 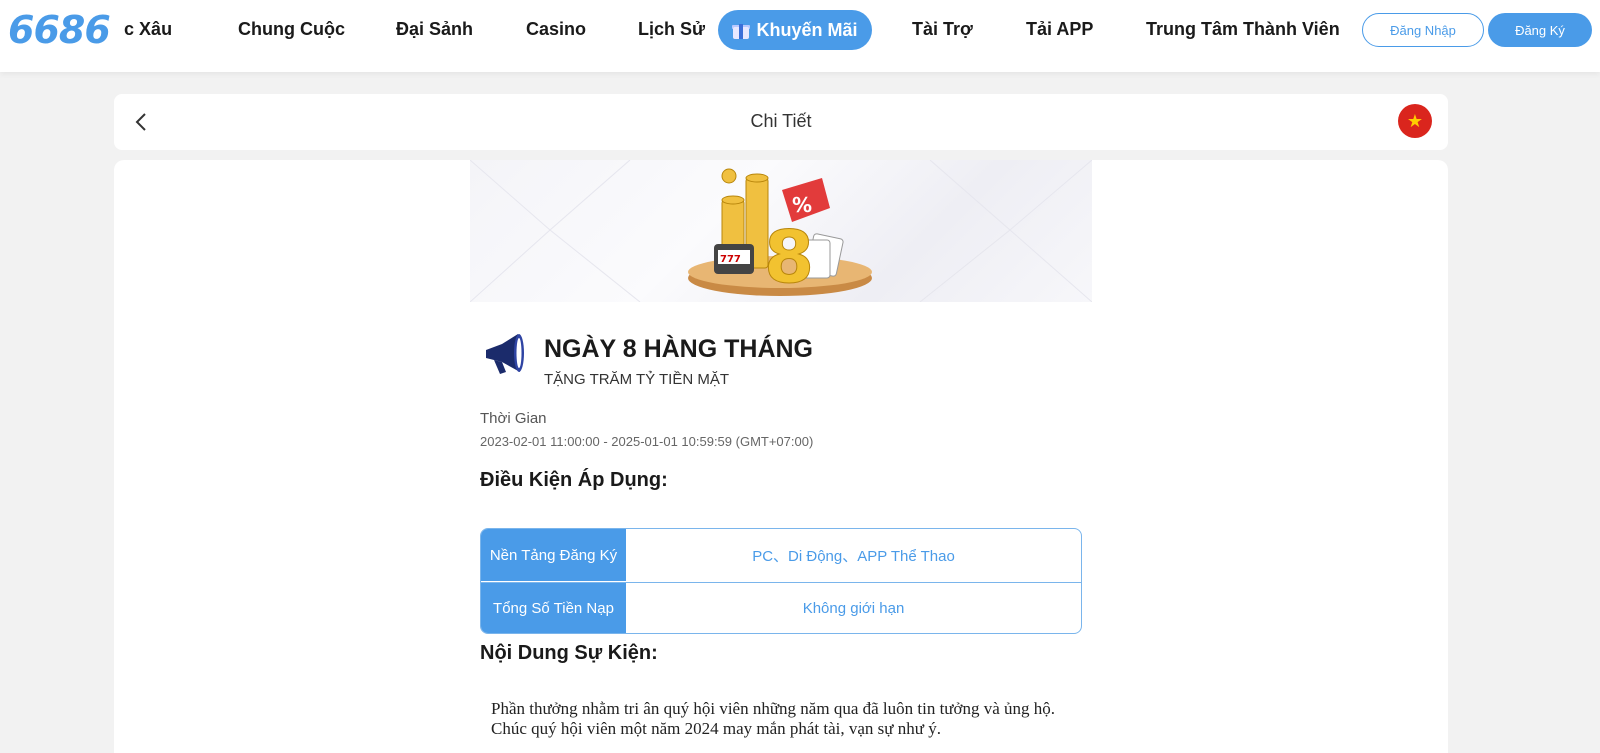 I want to click on svg-text: 777, so click(x=730, y=259).